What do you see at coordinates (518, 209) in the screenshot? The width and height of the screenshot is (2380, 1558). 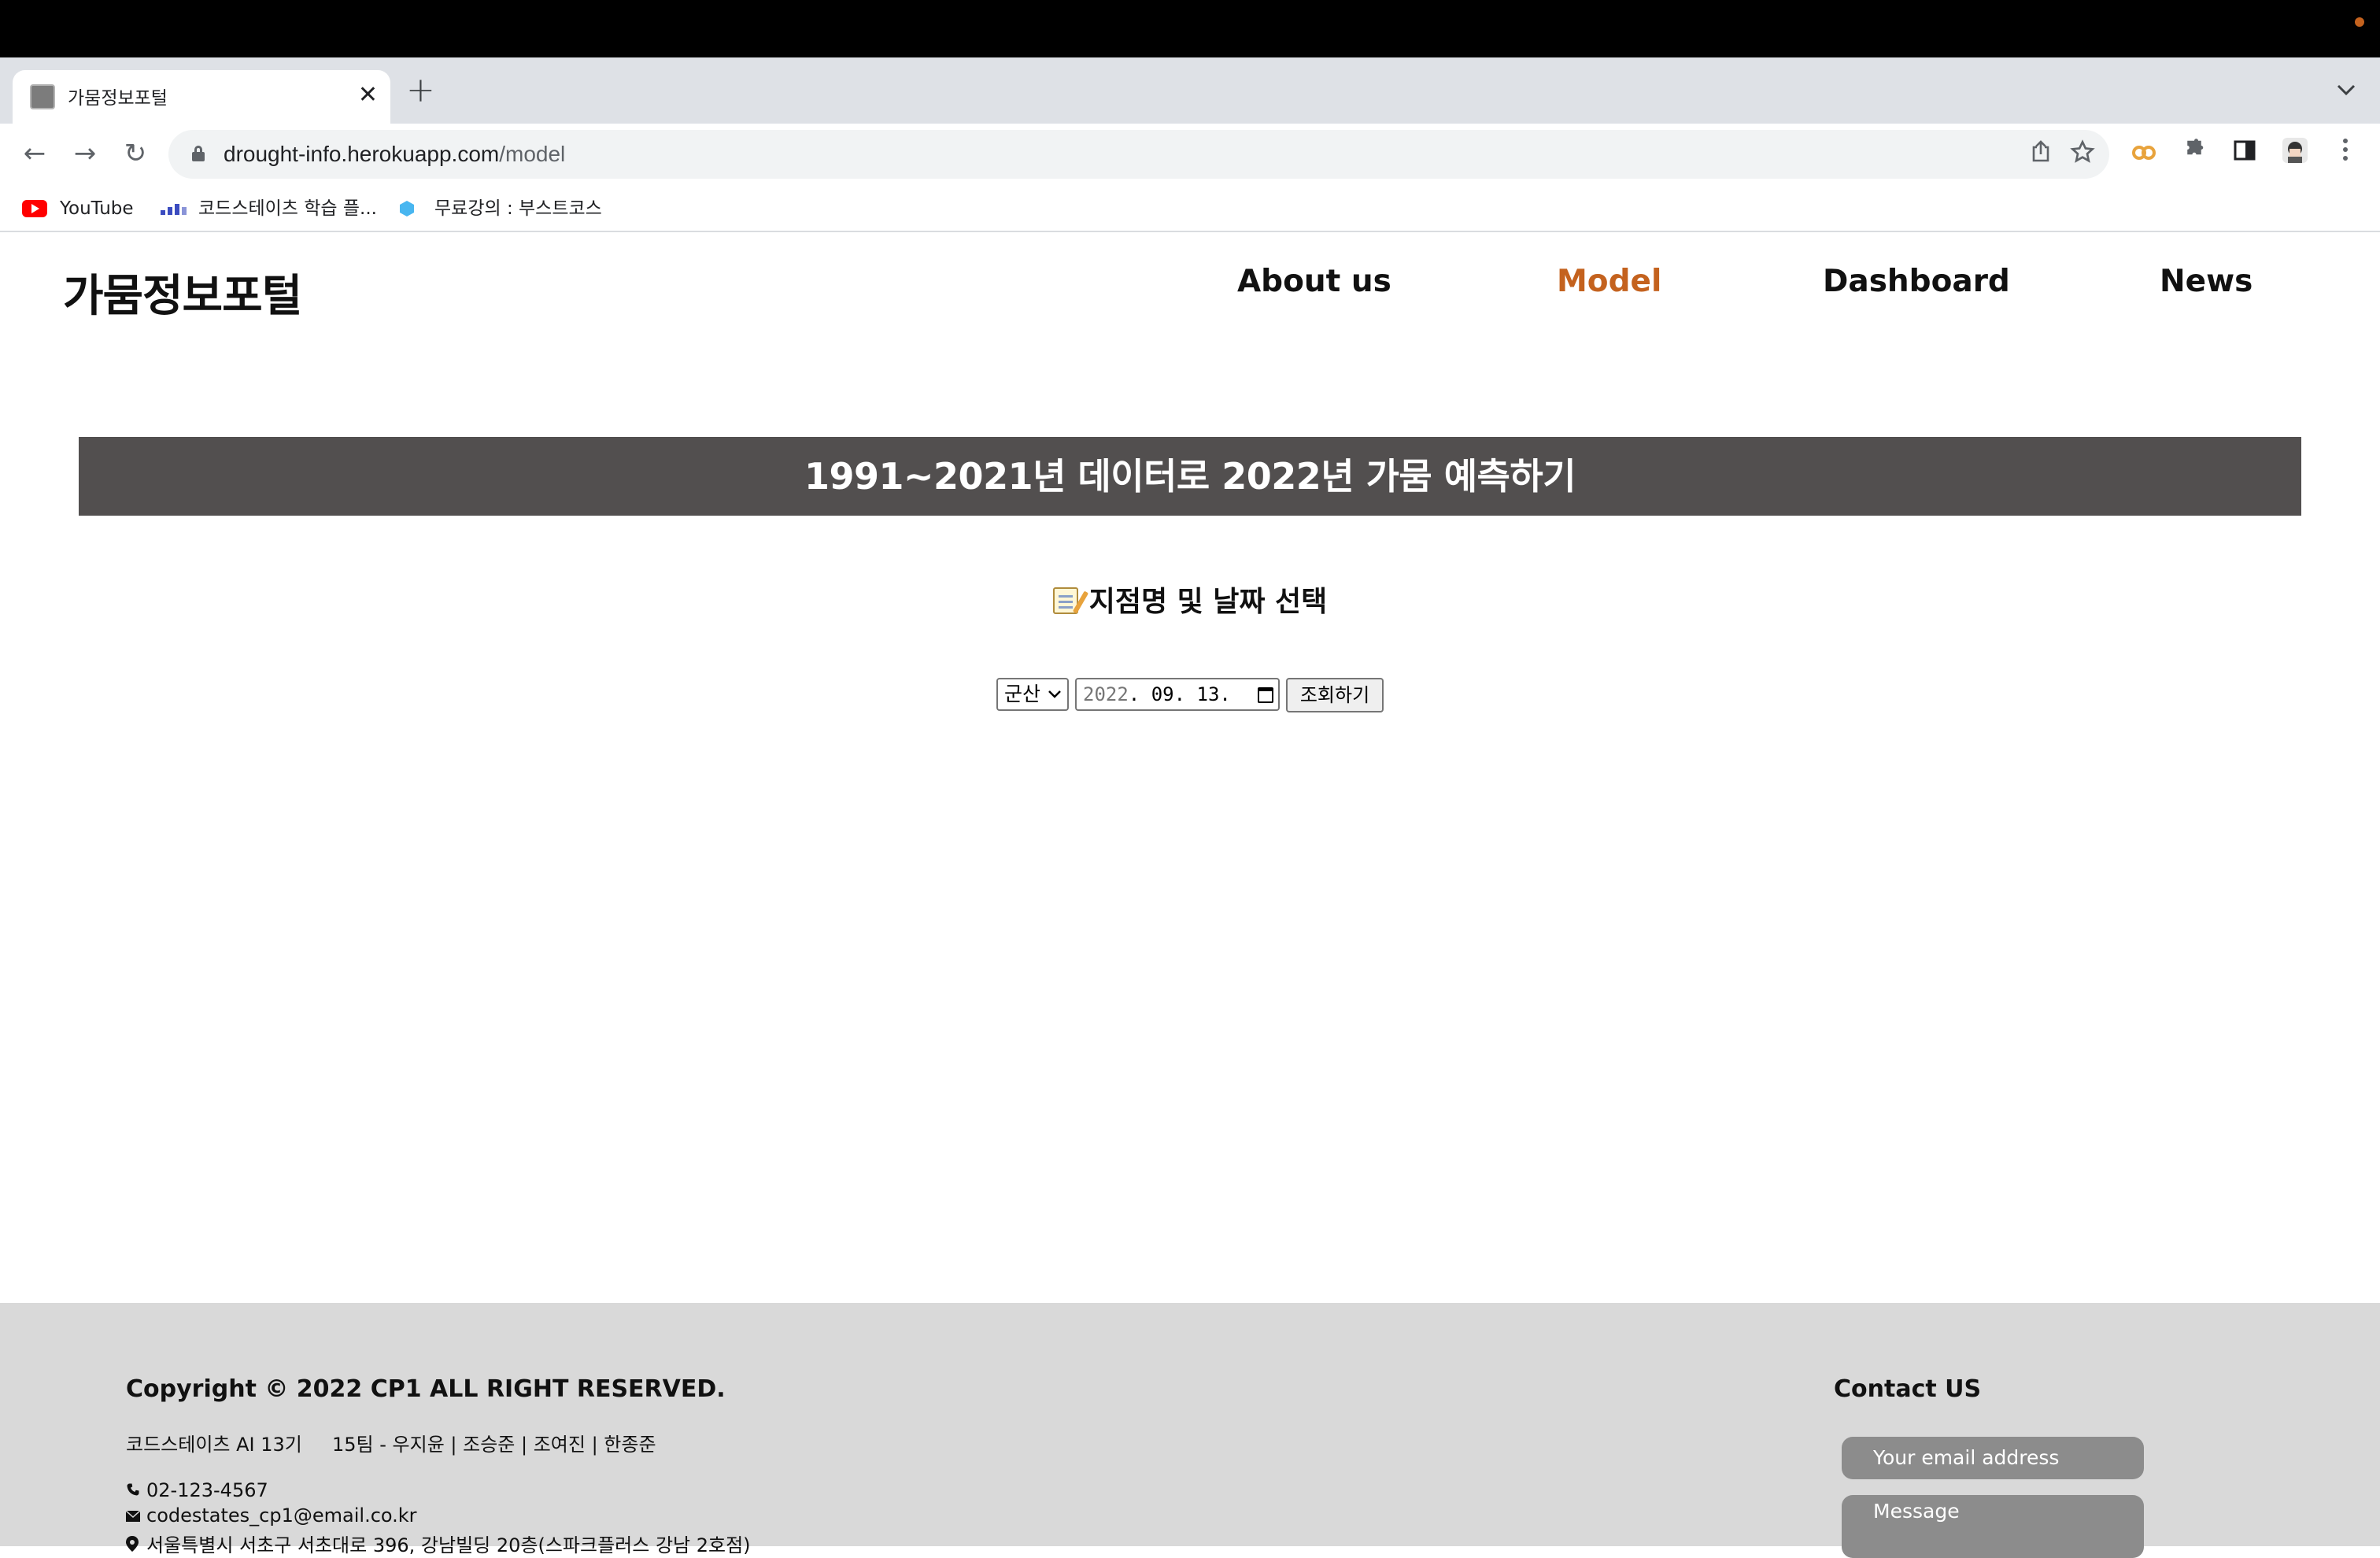 I see `bookmark-label: 무료강의 : 부스트코스` at bounding box center [518, 209].